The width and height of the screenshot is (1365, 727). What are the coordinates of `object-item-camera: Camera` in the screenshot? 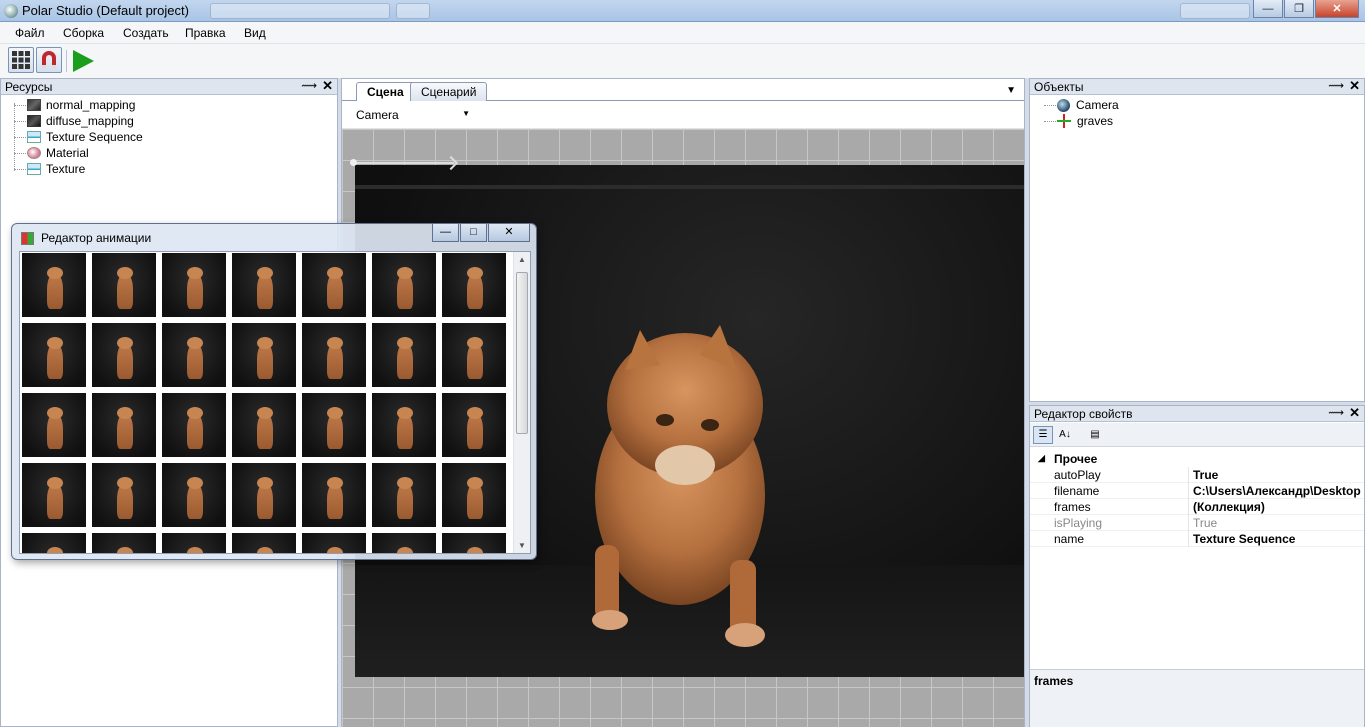 It's located at (1081, 105).